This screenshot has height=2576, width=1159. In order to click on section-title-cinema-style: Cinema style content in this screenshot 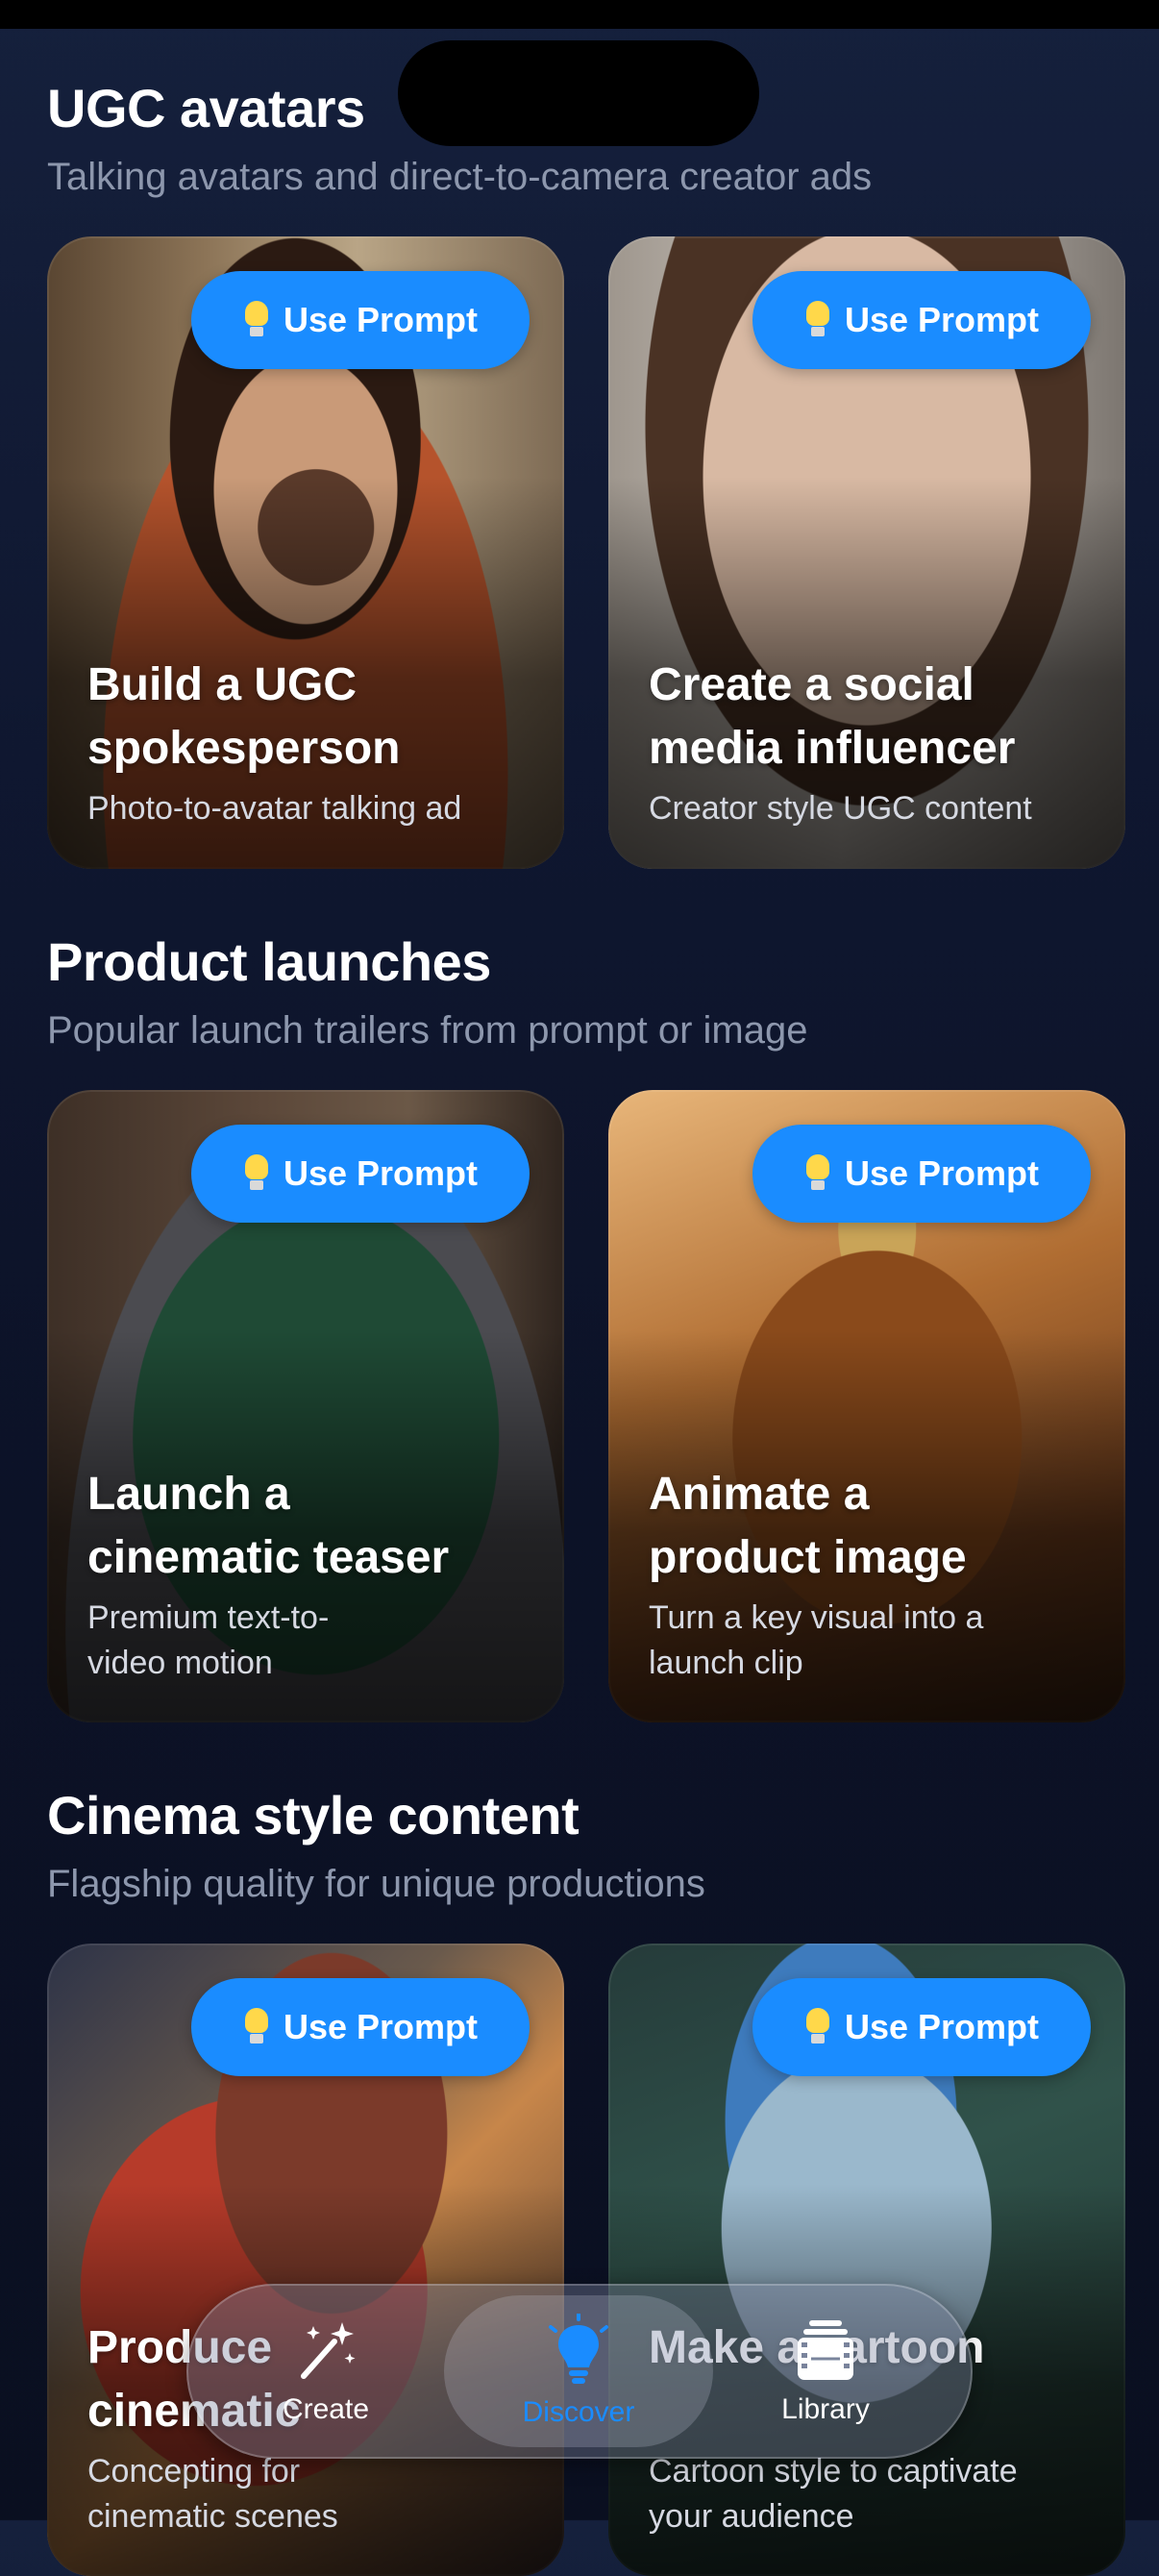, I will do `click(313, 1815)`.